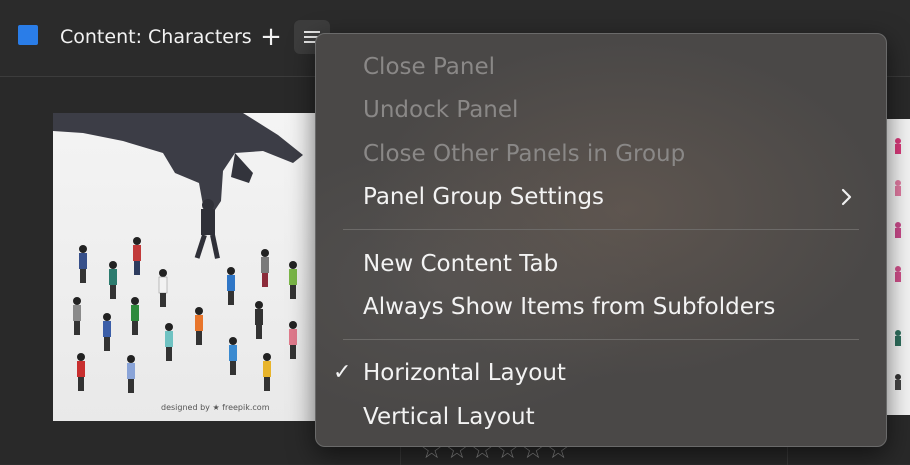 The image size is (910, 465). Describe the element at coordinates (846, 197) in the screenshot. I see `chevron-right-icon` at that location.